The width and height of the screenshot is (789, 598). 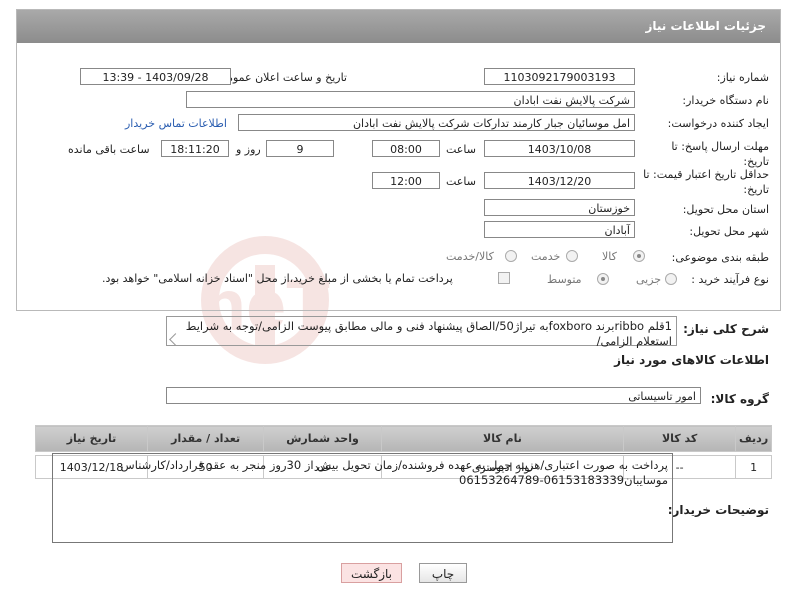 I want to click on panel-title: جزئیات اطلاعات نیاز, so click(x=398, y=26).